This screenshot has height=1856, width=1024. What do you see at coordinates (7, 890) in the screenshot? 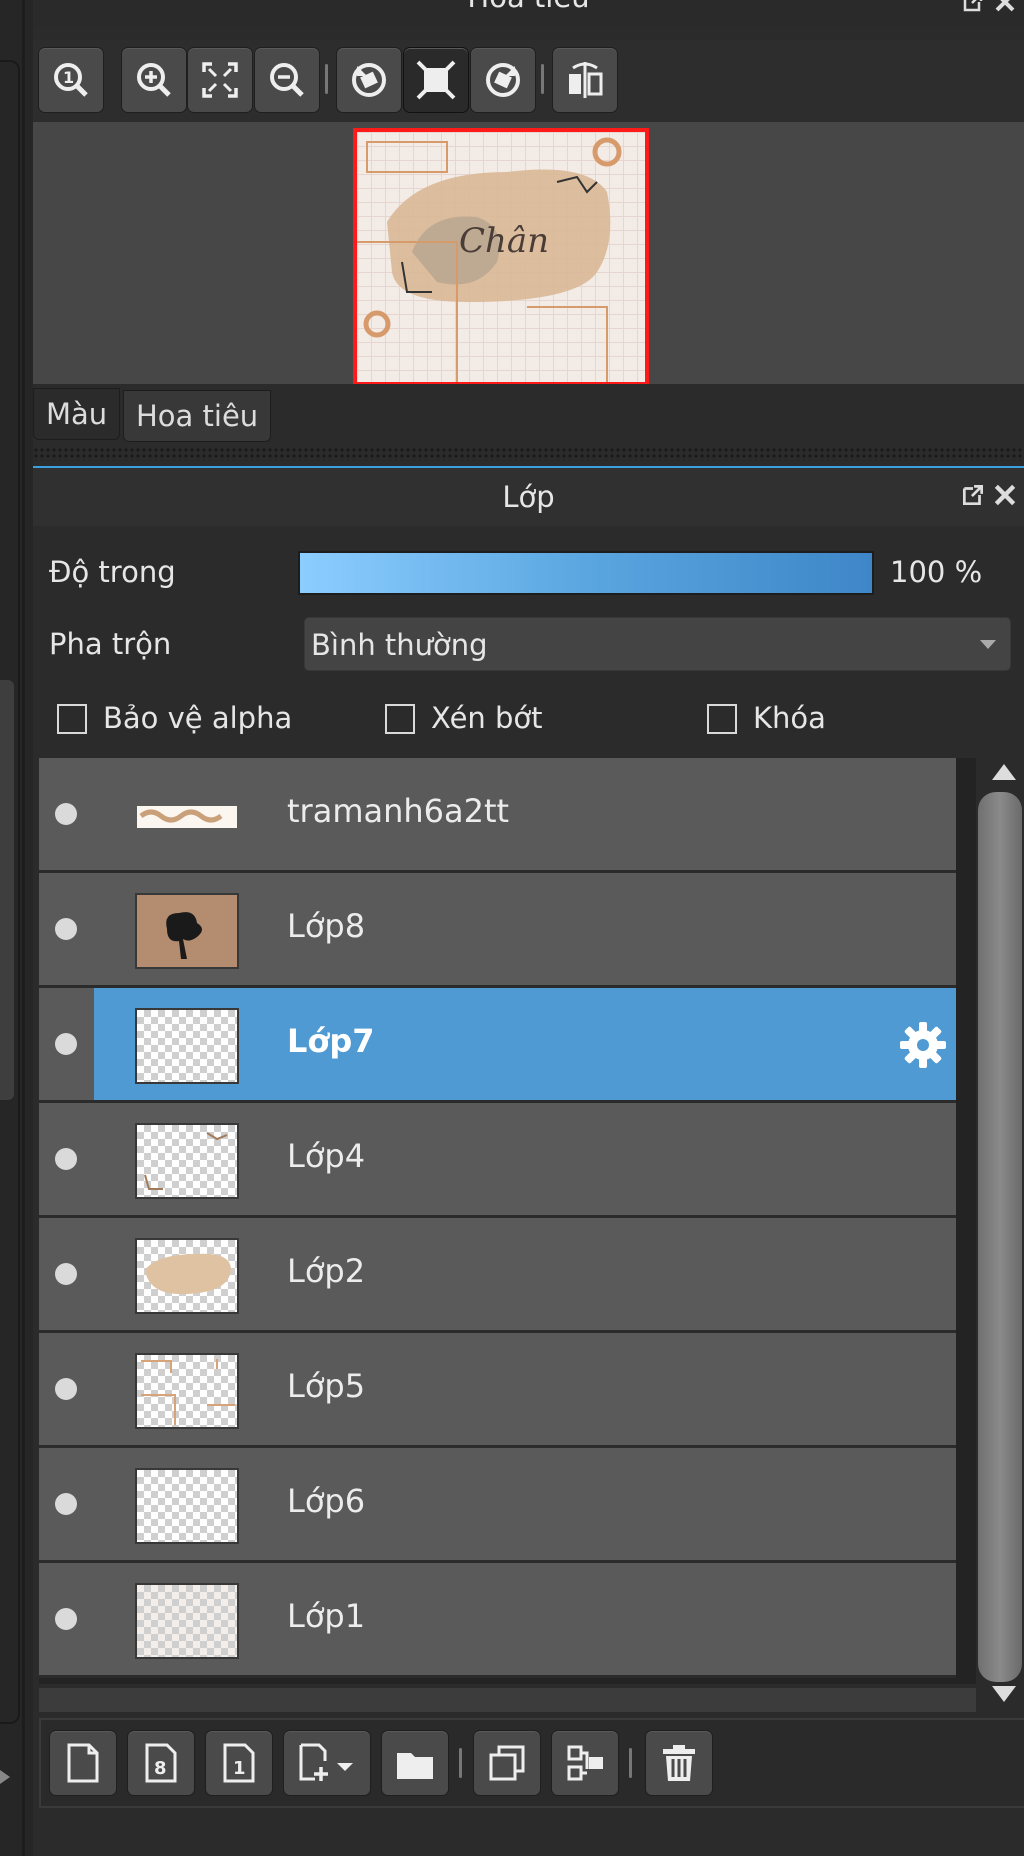
I see `left-scrollbar` at bounding box center [7, 890].